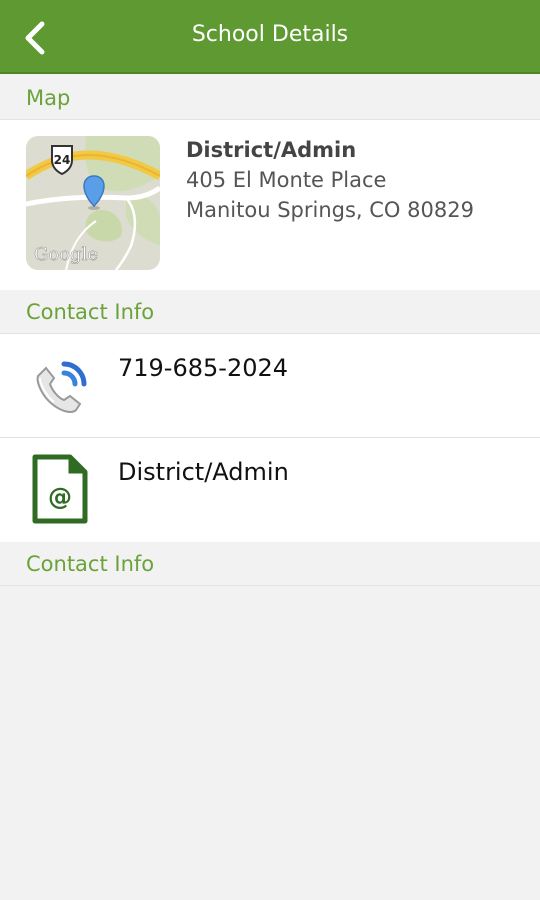  What do you see at coordinates (66, 254) in the screenshot?
I see `map-brand-label: Google` at bounding box center [66, 254].